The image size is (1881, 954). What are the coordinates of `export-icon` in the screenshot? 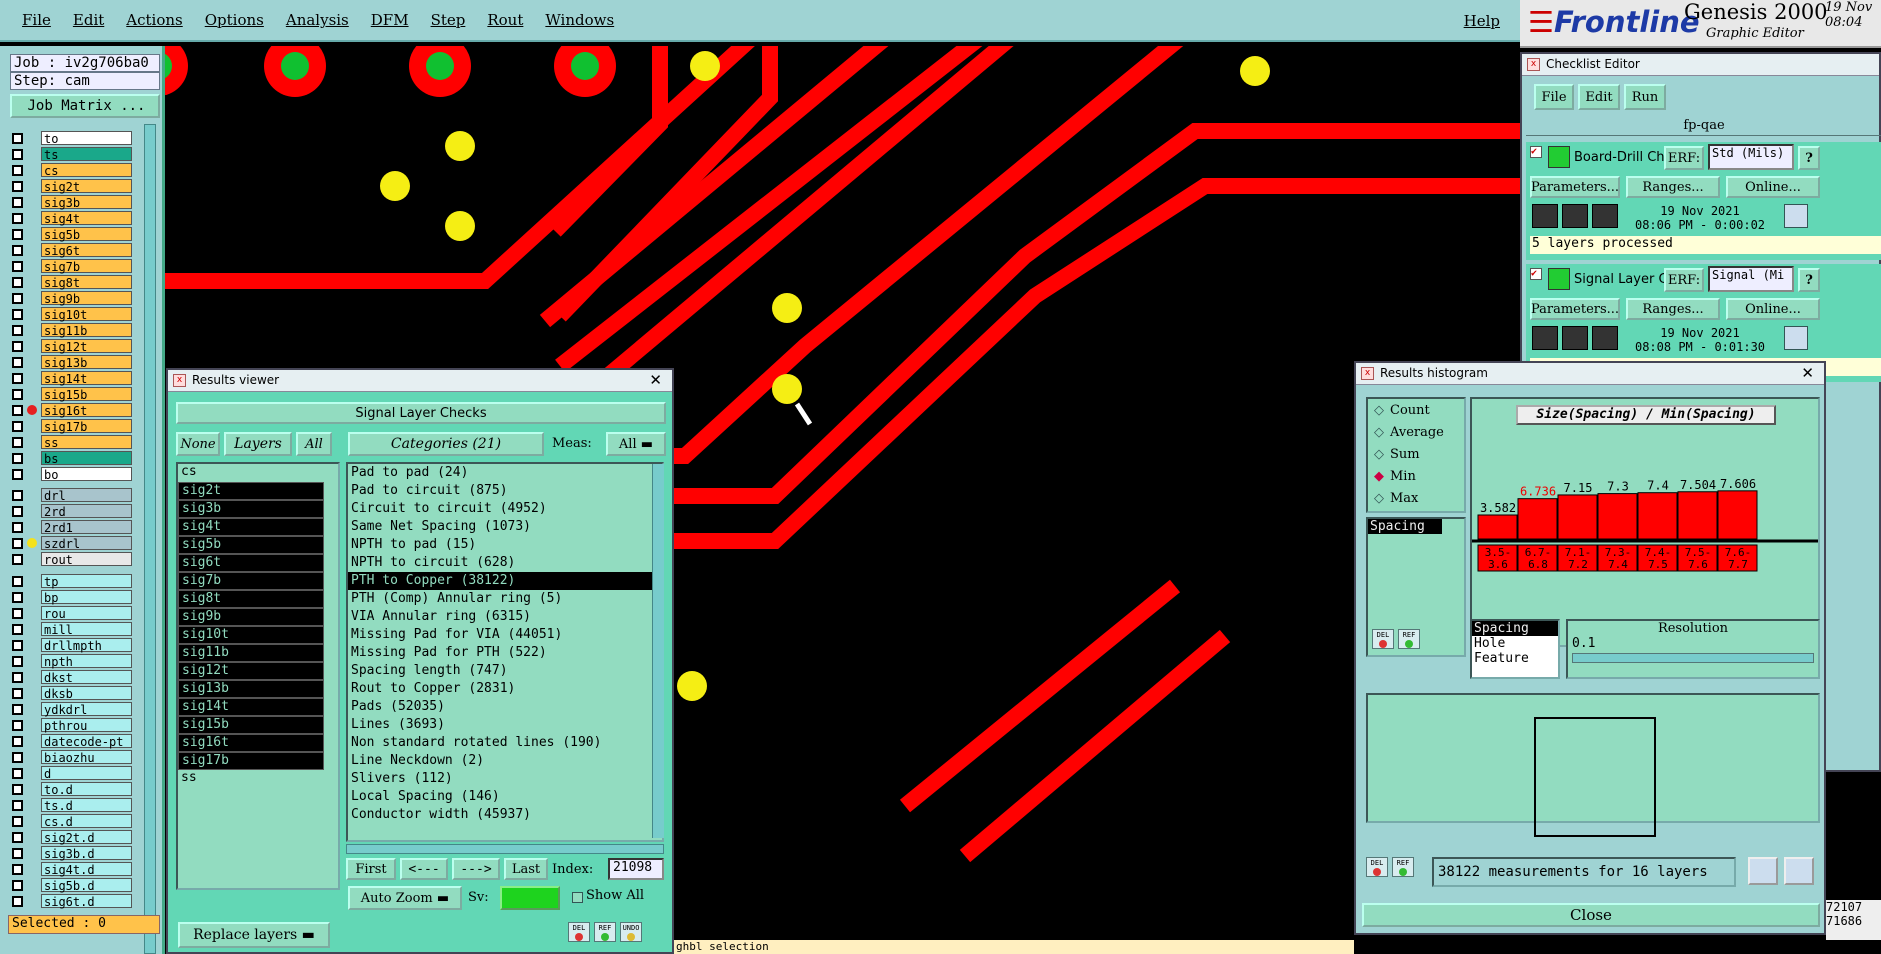 It's located at (1763, 871).